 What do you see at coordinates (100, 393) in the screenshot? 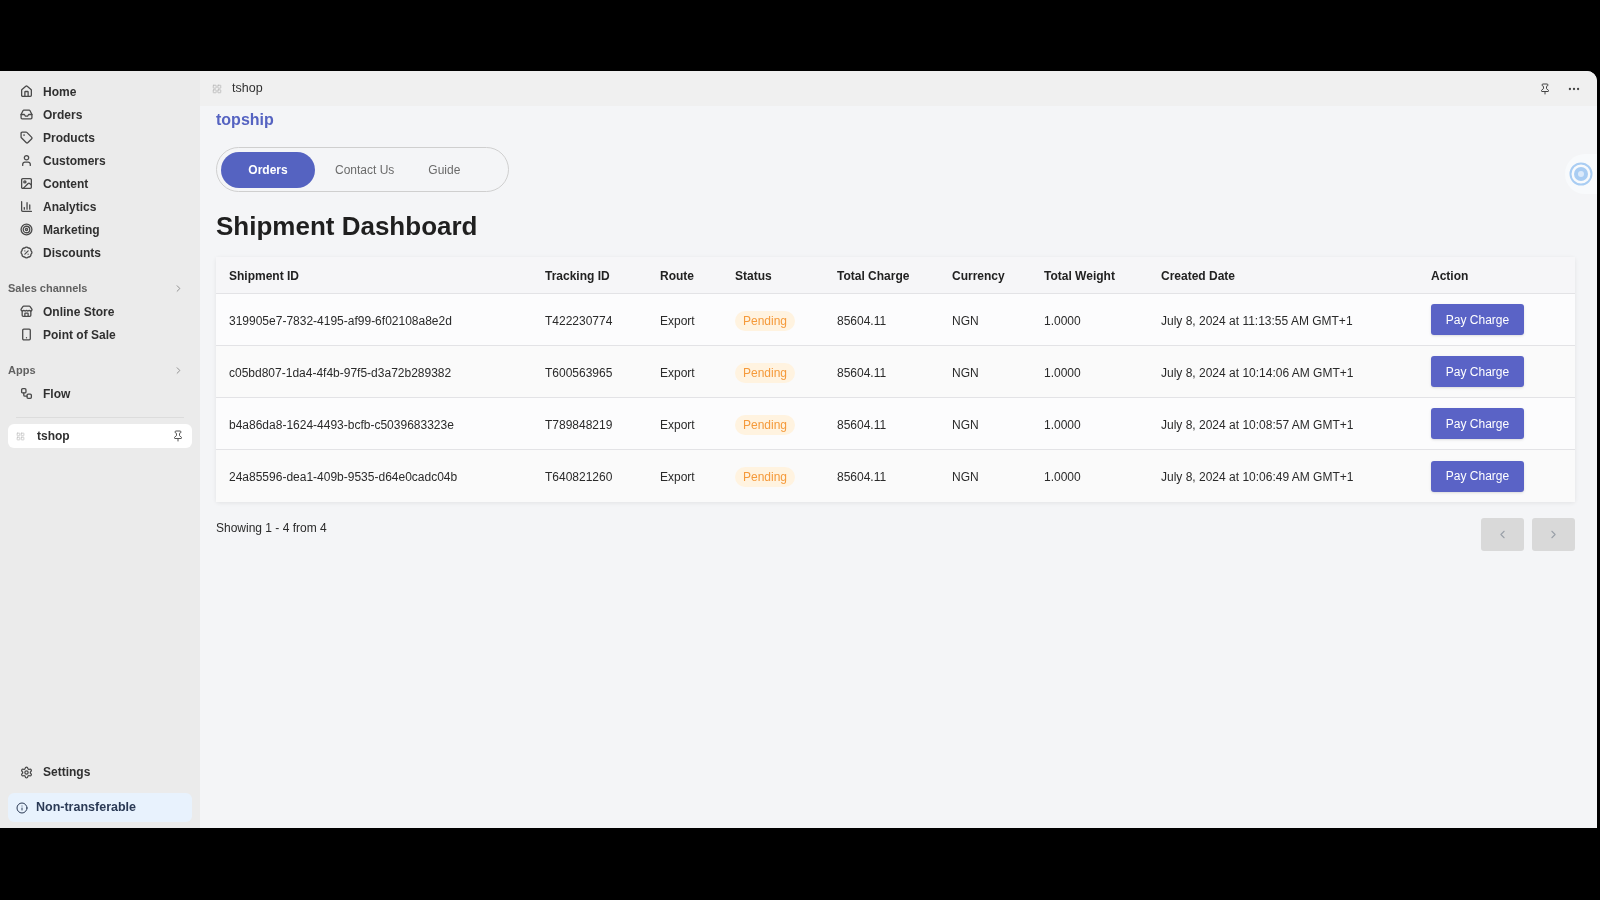
I see `sidebar-item: Flow` at bounding box center [100, 393].